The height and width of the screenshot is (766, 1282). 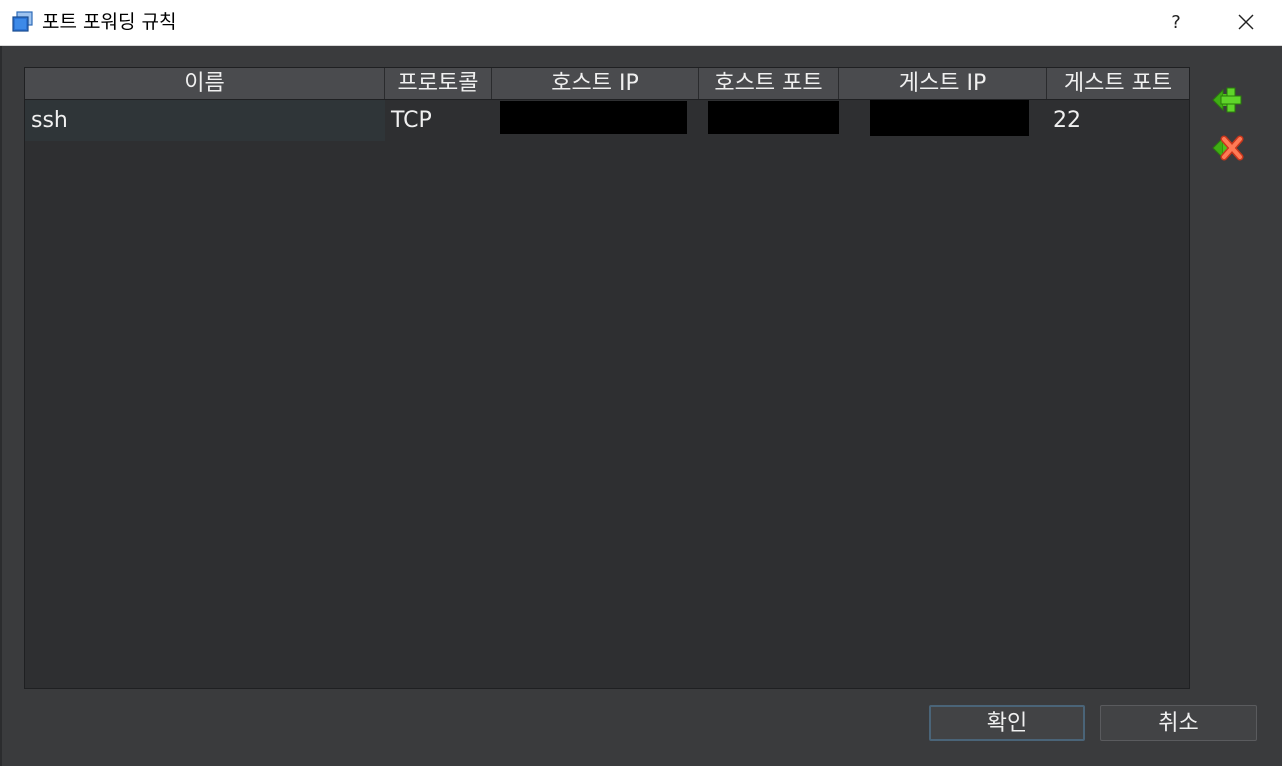 What do you see at coordinates (205, 83) in the screenshot?
I see `column-header-name: 이름` at bounding box center [205, 83].